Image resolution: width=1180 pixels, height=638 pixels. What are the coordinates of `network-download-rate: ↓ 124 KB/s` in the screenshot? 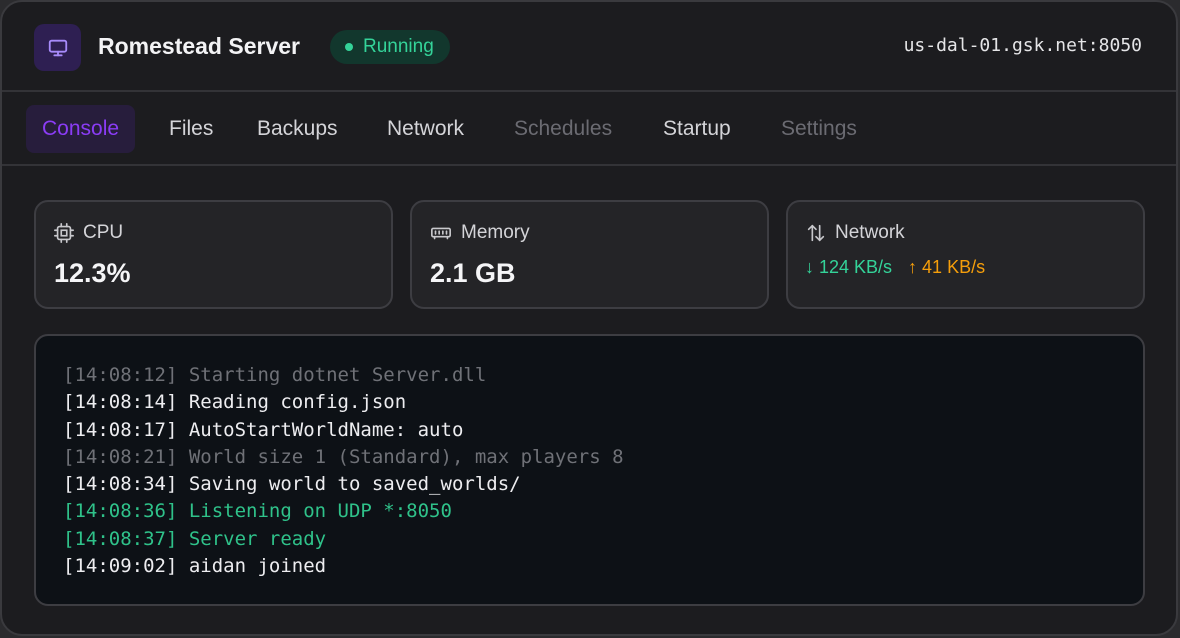 It's located at (849, 267).